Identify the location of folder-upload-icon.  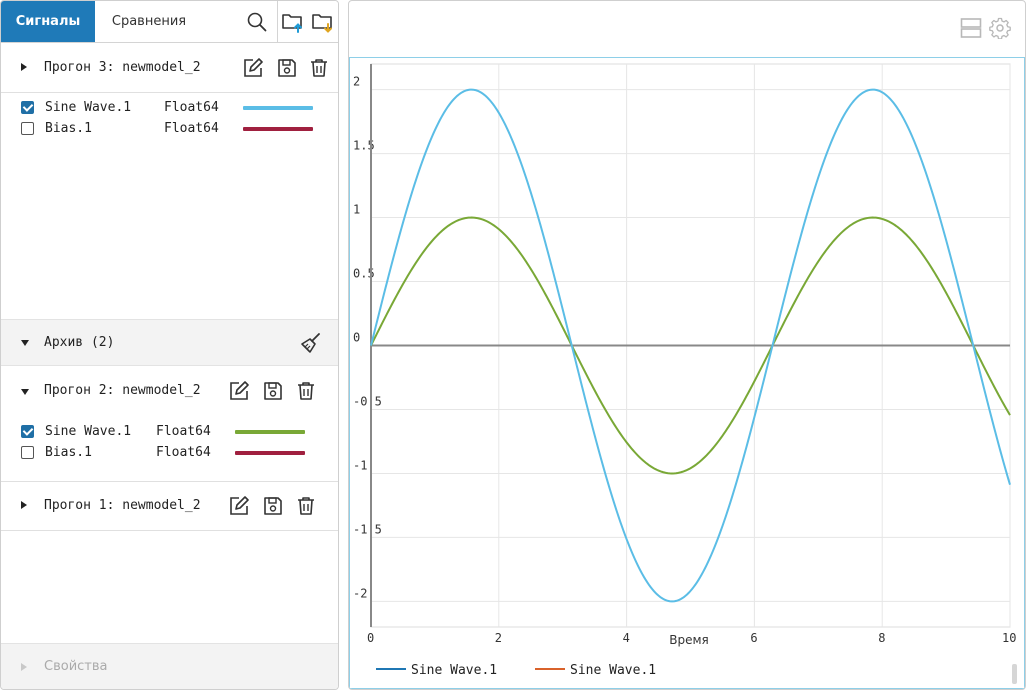
(291, 23).